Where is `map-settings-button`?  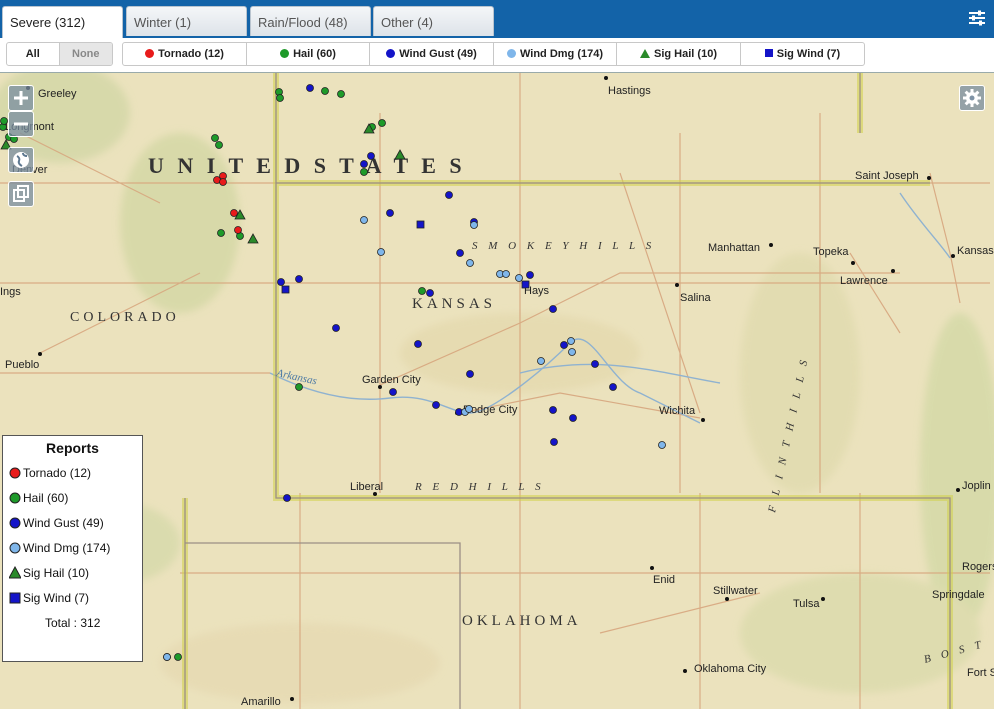 map-settings-button is located at coordinates (972, 98).